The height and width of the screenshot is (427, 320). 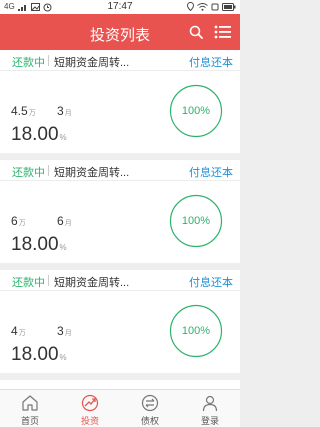 I want to click on nav-transfer: 债权, so click(x=150, y=408).